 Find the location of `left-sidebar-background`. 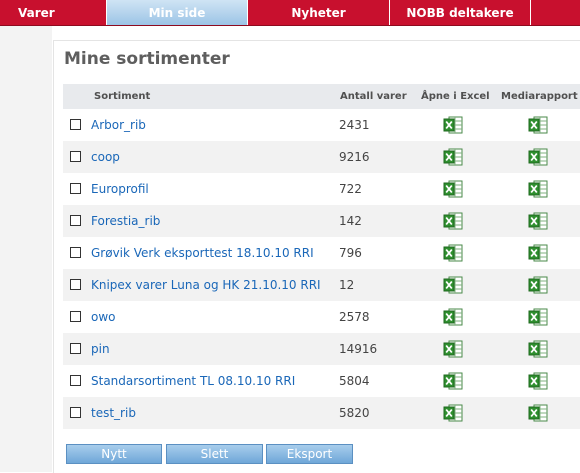

left-sidebar-background is located at coordinates (26, 249).